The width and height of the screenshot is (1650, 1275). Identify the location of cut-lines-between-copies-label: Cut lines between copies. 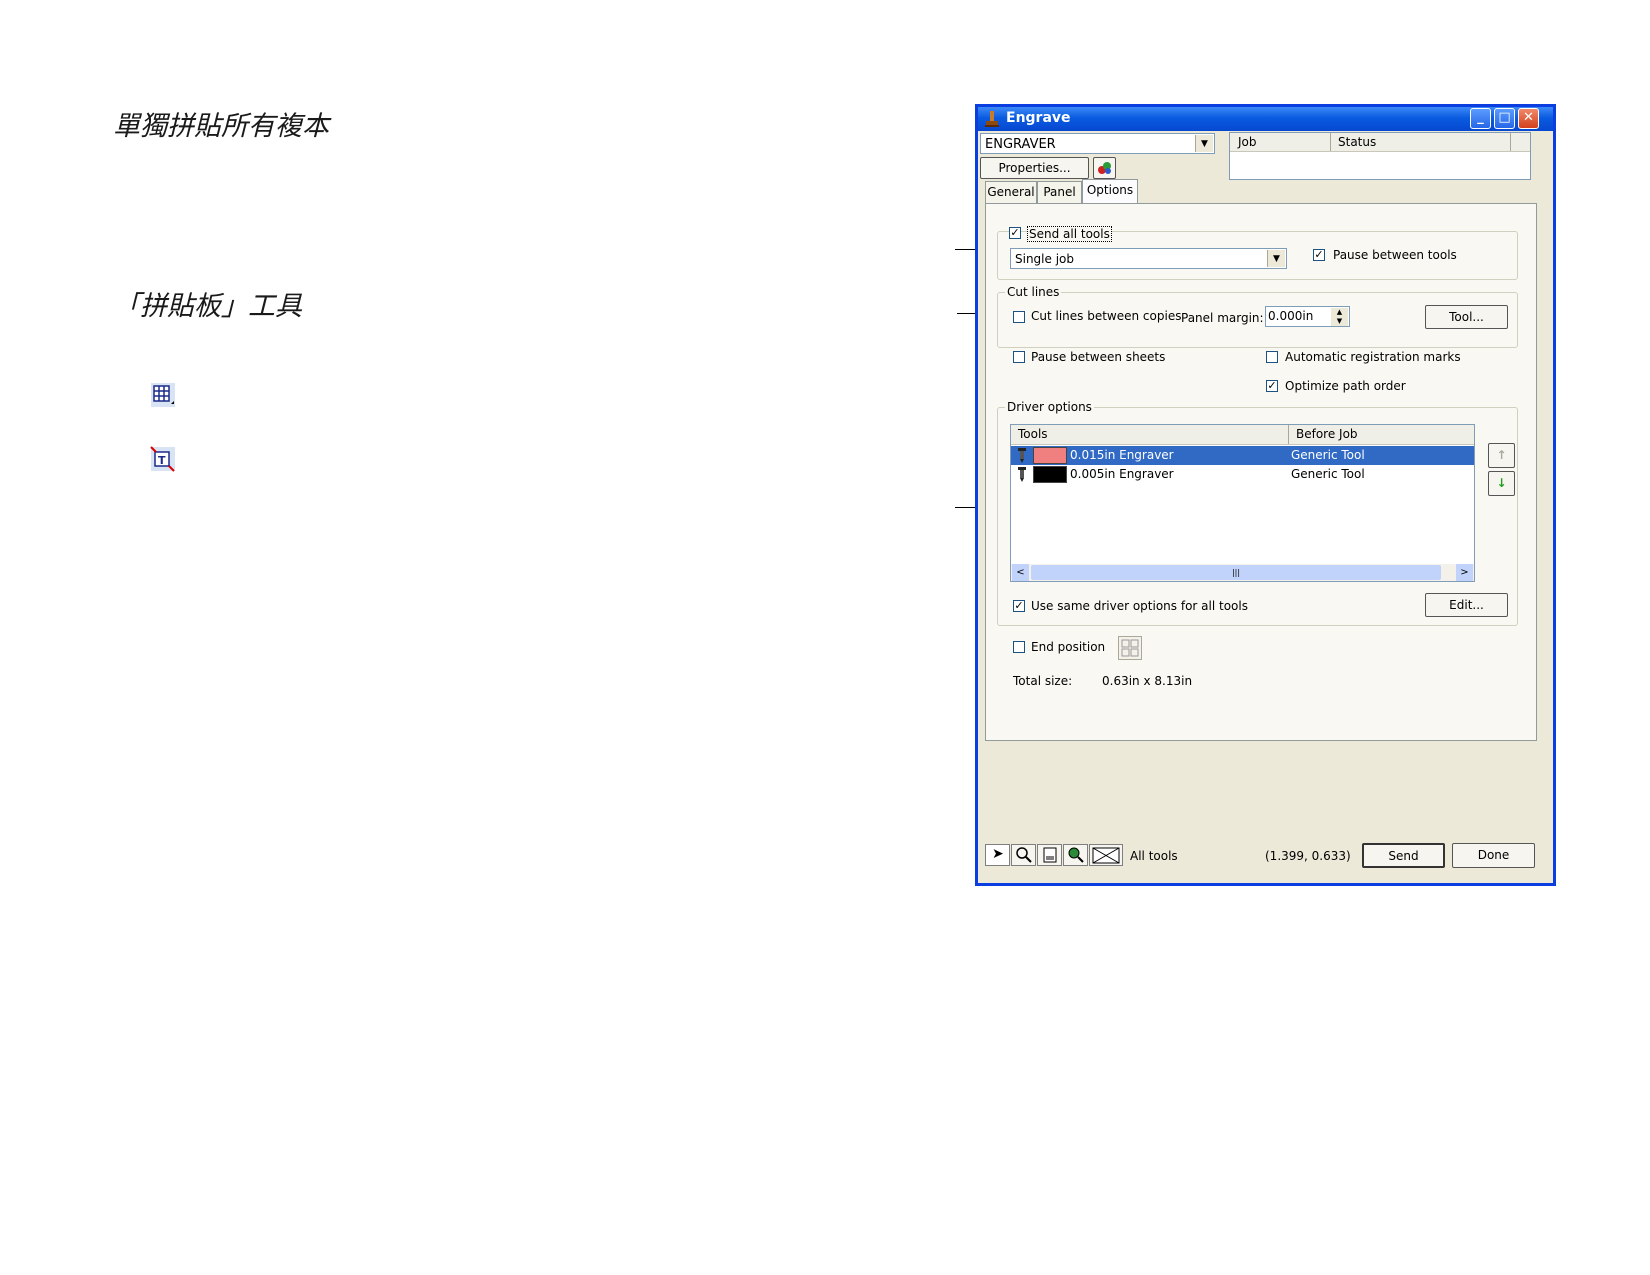
(1106, 316).